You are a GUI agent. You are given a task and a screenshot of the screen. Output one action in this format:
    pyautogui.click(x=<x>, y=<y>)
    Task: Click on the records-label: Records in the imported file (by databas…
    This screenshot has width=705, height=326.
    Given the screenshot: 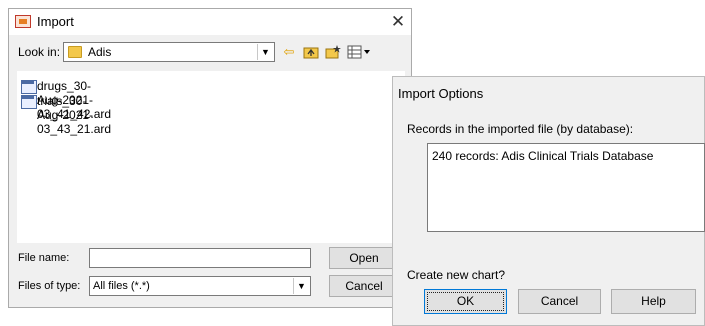 What is the action you would take?
    pyautogui.click(x=520, y=129)
    